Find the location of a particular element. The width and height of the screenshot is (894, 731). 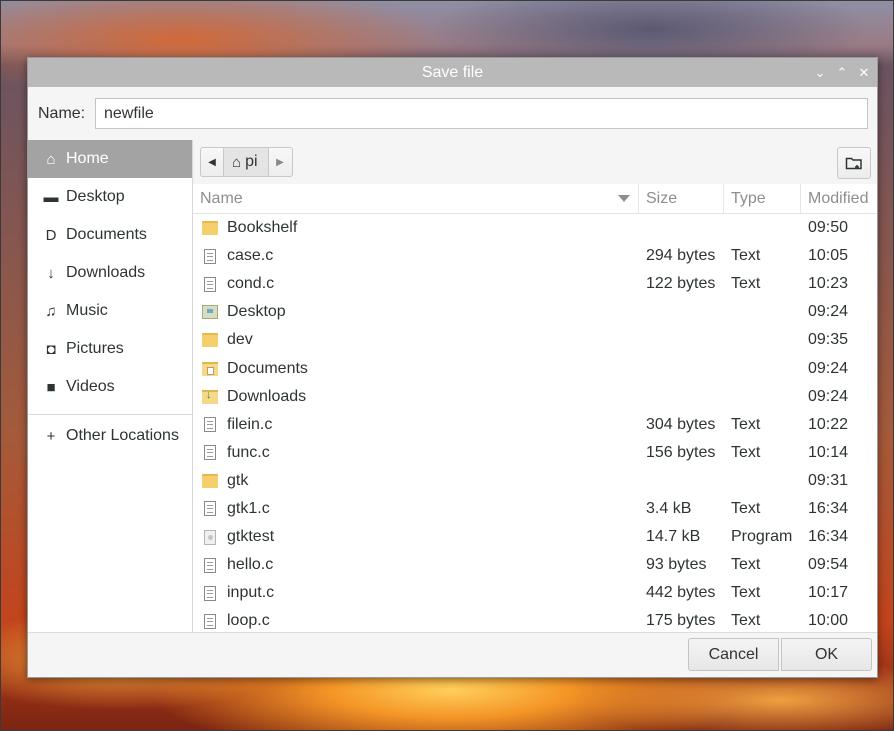

breadcrumb-home: ⌂ pi is located at coordinates (246, 162).